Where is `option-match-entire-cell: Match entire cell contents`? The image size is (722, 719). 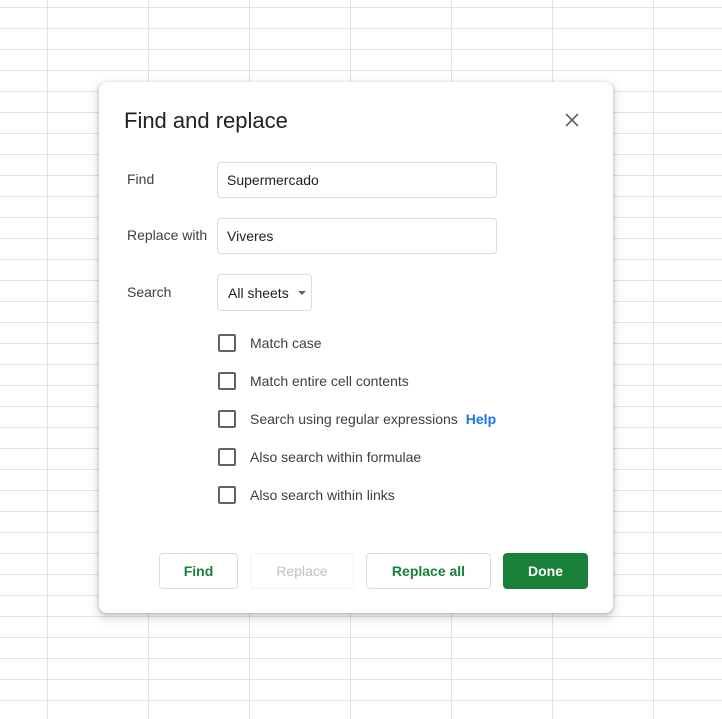
option-match-entire-cell: Match entire cell contents is located at coordinates (313, 381).